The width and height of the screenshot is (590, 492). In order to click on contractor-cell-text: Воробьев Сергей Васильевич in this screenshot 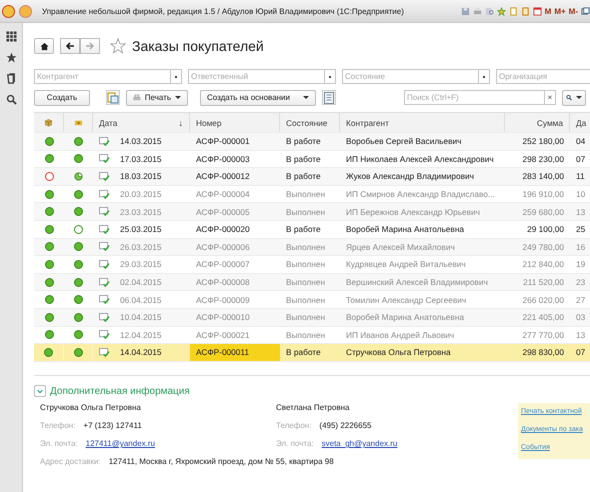, I will do `click(403, 141)`.